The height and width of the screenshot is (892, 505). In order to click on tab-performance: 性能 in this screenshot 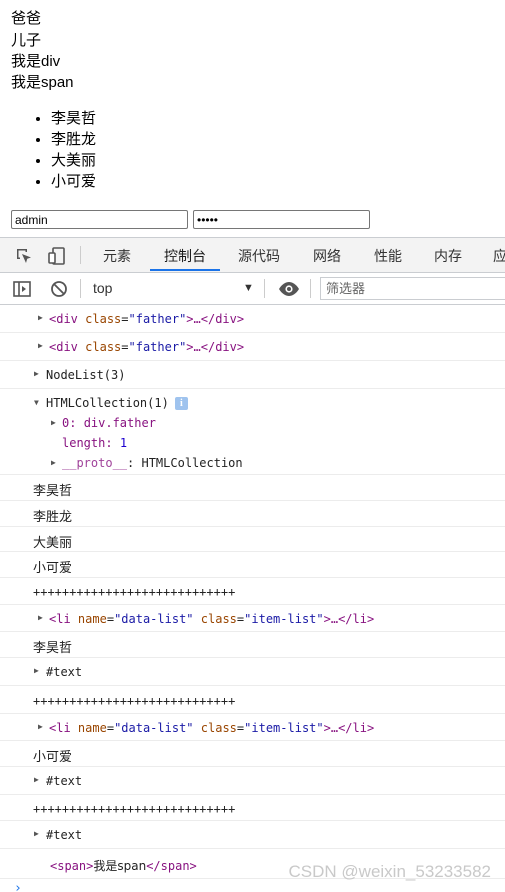, I will do `click(388, 254)`.